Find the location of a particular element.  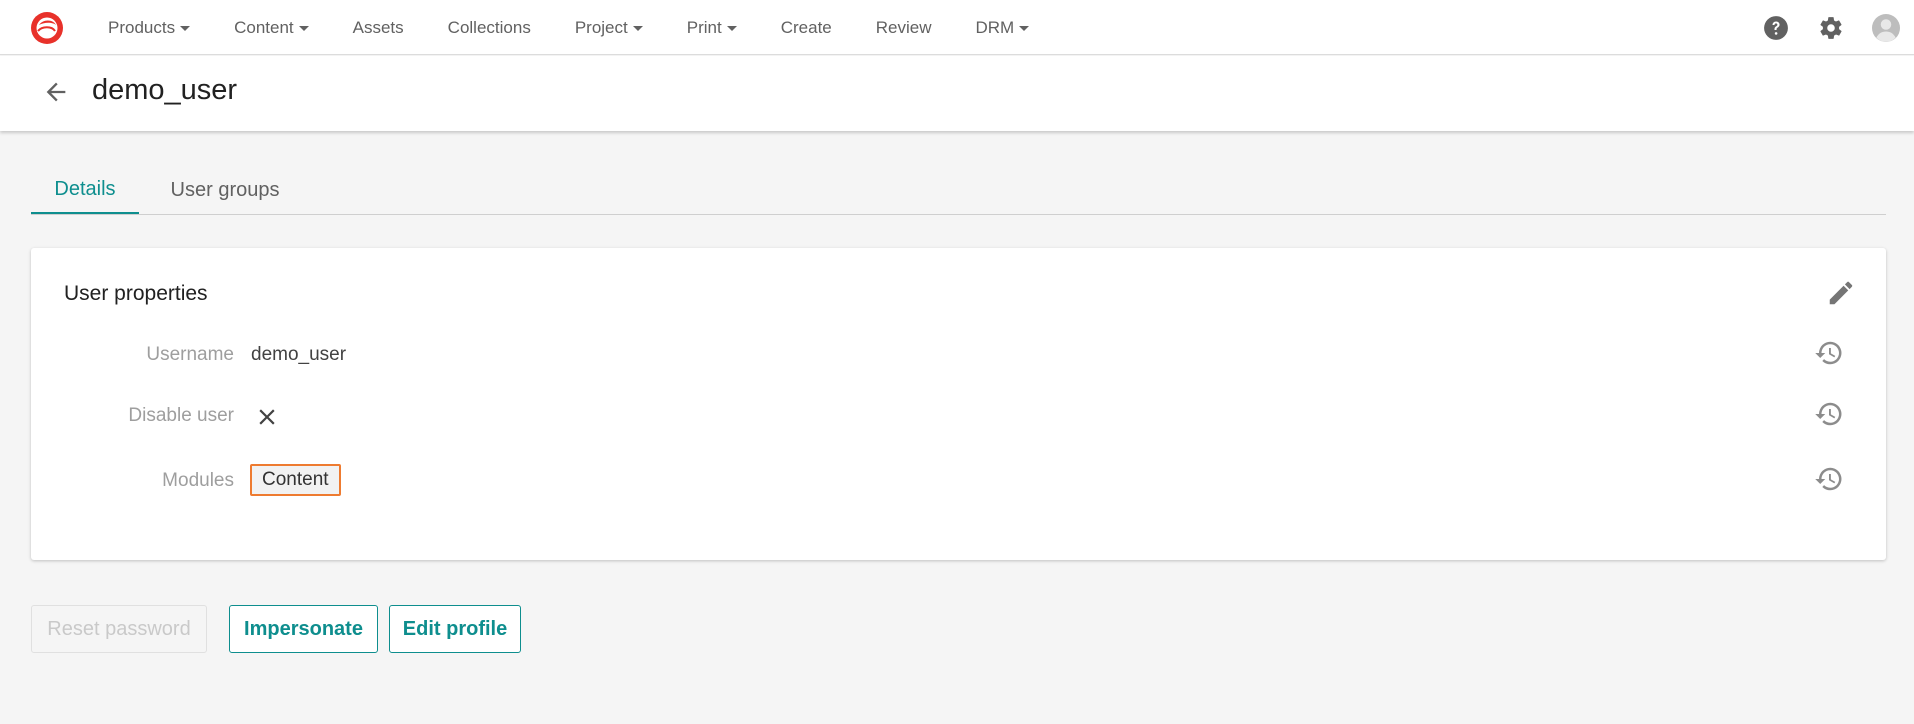

username-value: demo_user is located at coordinates (299, 354).